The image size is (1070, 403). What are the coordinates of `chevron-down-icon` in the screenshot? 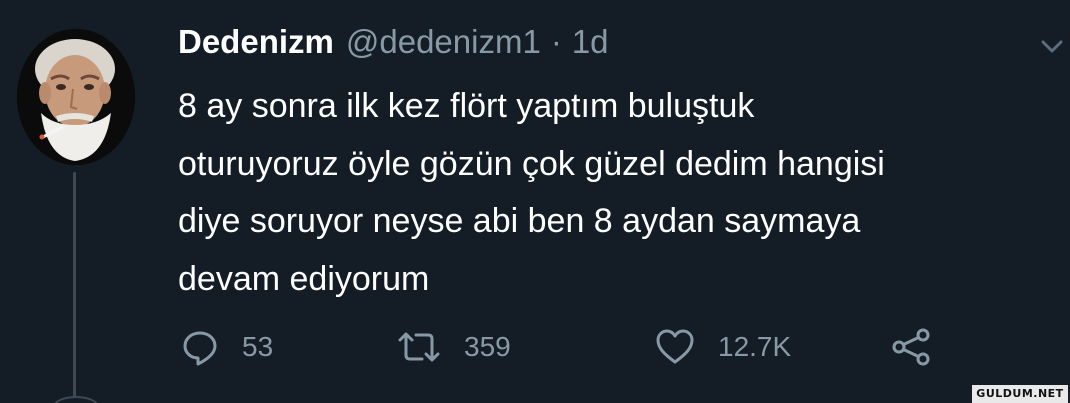 It's located at (1052, 47).